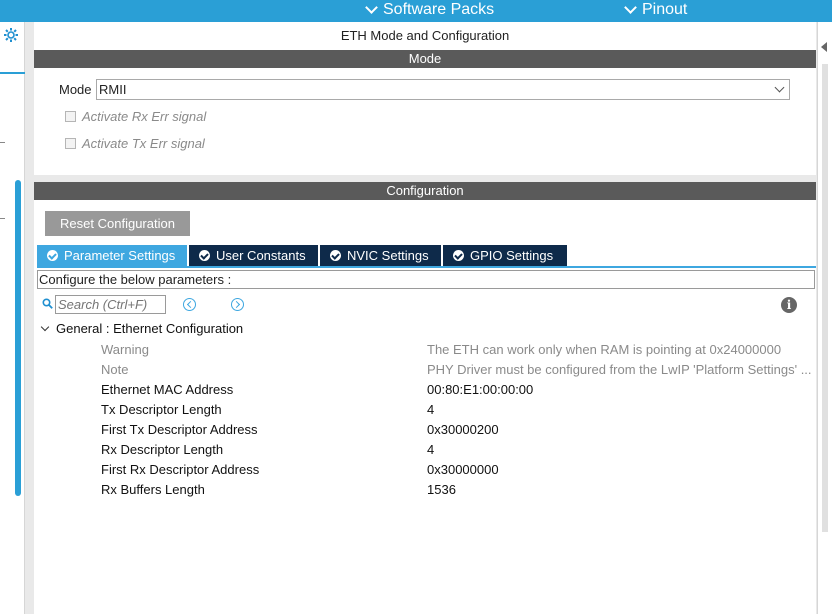 The height and width of the screenshot is (614, 832). I want to click on param-name: Rx Buffers Length, so click(153, 489).